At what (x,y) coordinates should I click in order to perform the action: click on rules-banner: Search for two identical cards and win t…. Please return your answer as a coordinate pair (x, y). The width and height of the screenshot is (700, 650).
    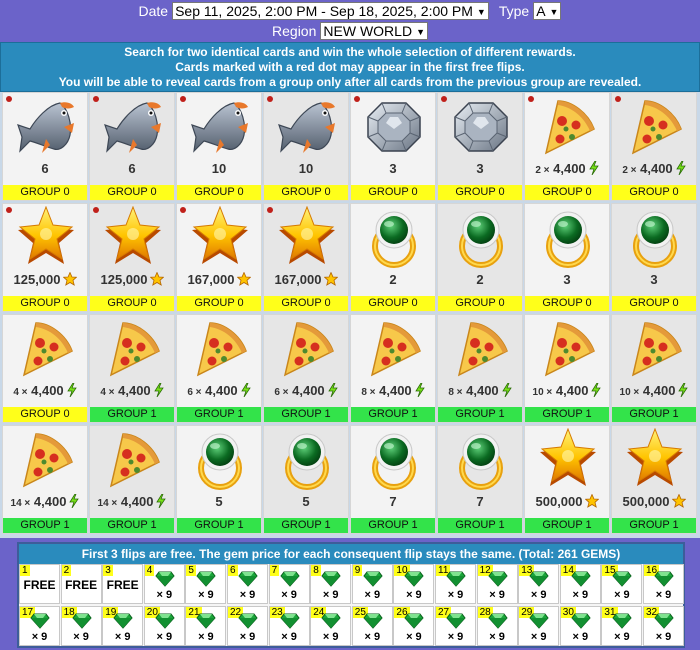
    Looking at the image, I should click on (350, 67).